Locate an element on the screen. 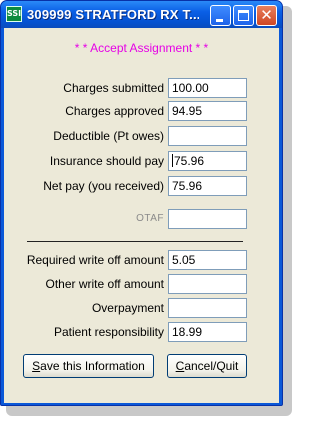 Image resolution: width=320 pixels, height=421 pixels. save-button: Save this Information is located at coordinates (88, 366).